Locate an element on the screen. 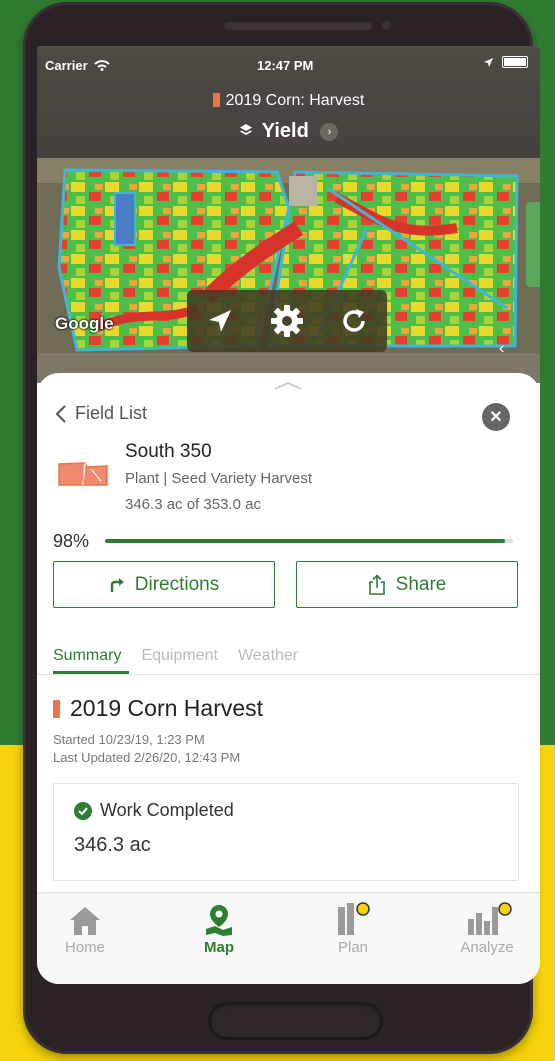 The height and width of the screenshot is (1061, 555). tabbar-analyze-label: Analyze is located at coordinates (487, 947).